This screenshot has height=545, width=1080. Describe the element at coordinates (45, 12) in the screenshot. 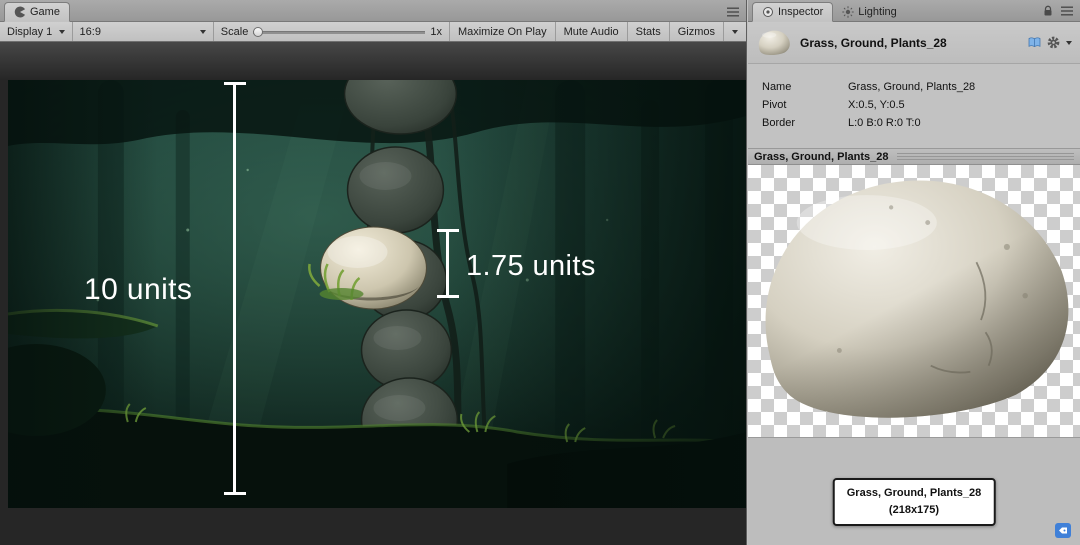

I see `game-tab-label: Game` at that location.